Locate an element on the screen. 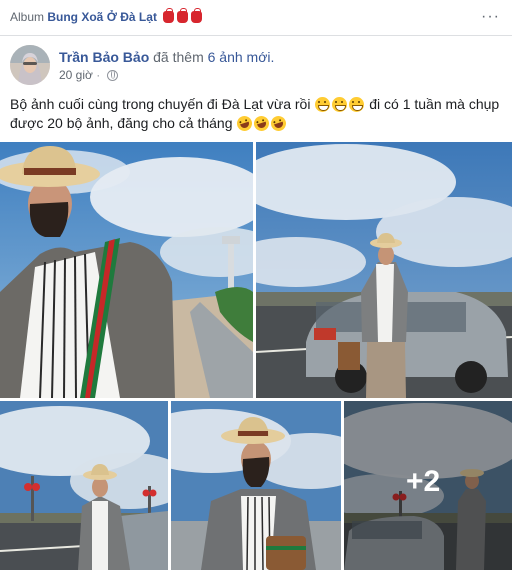 The image size is (512, 570). more-photos-count: +2 is located at coordinates (423, 482).